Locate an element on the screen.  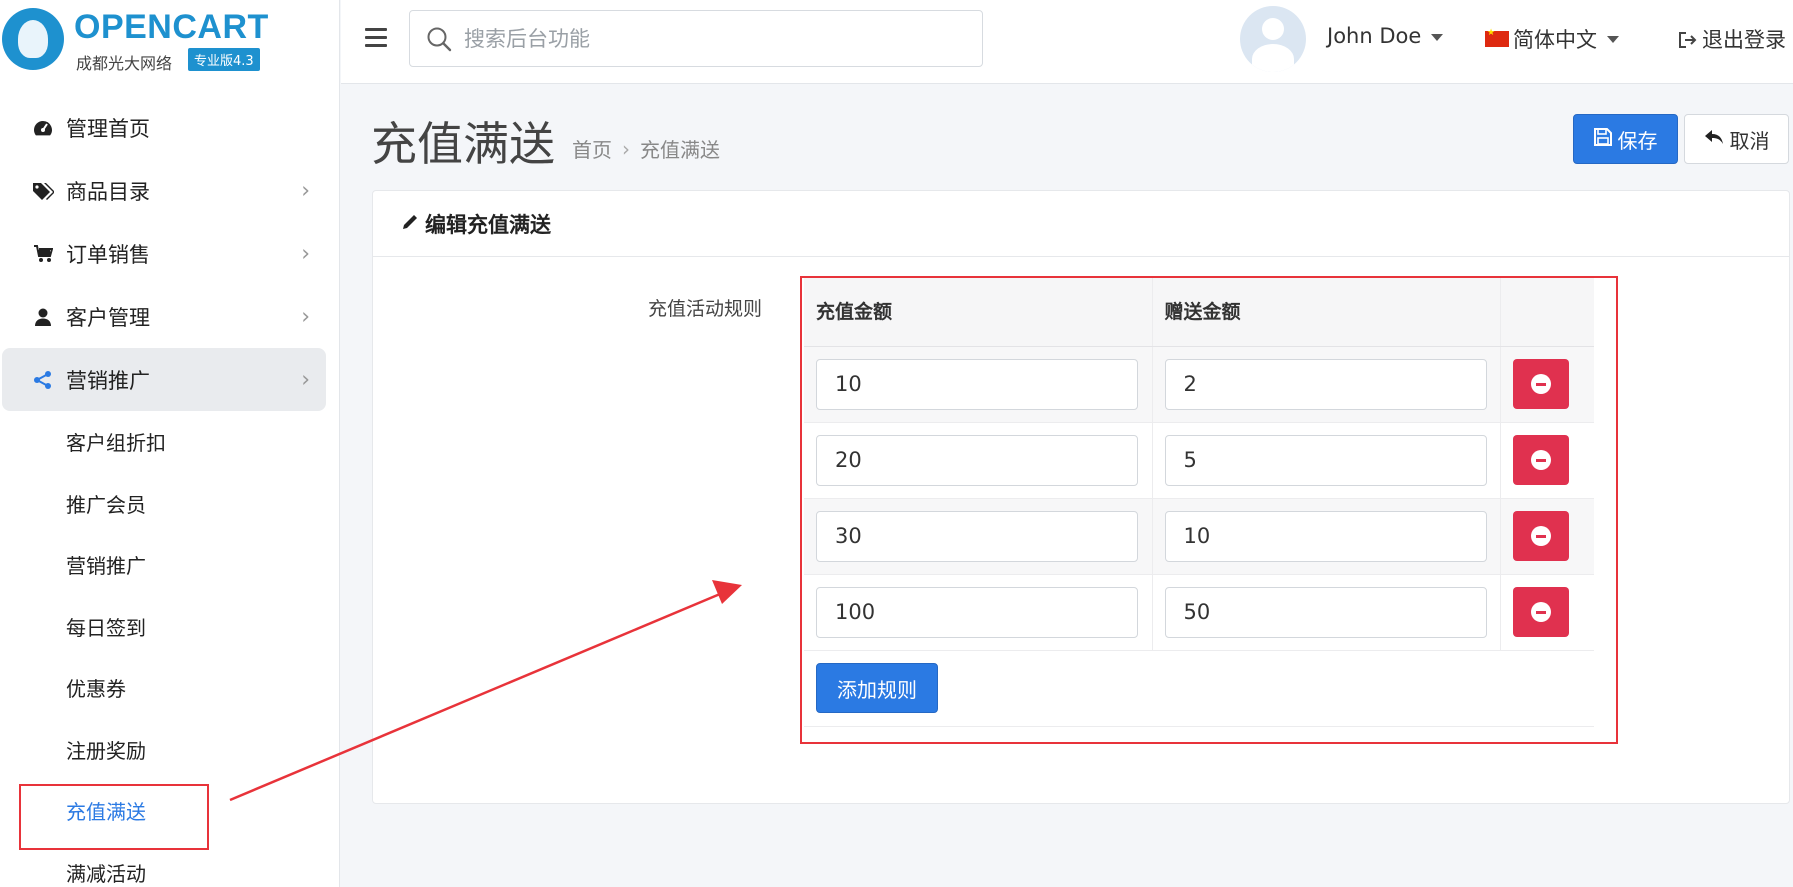
sidebar-item-label: 客户管理 is located at coordinates (108, 317).